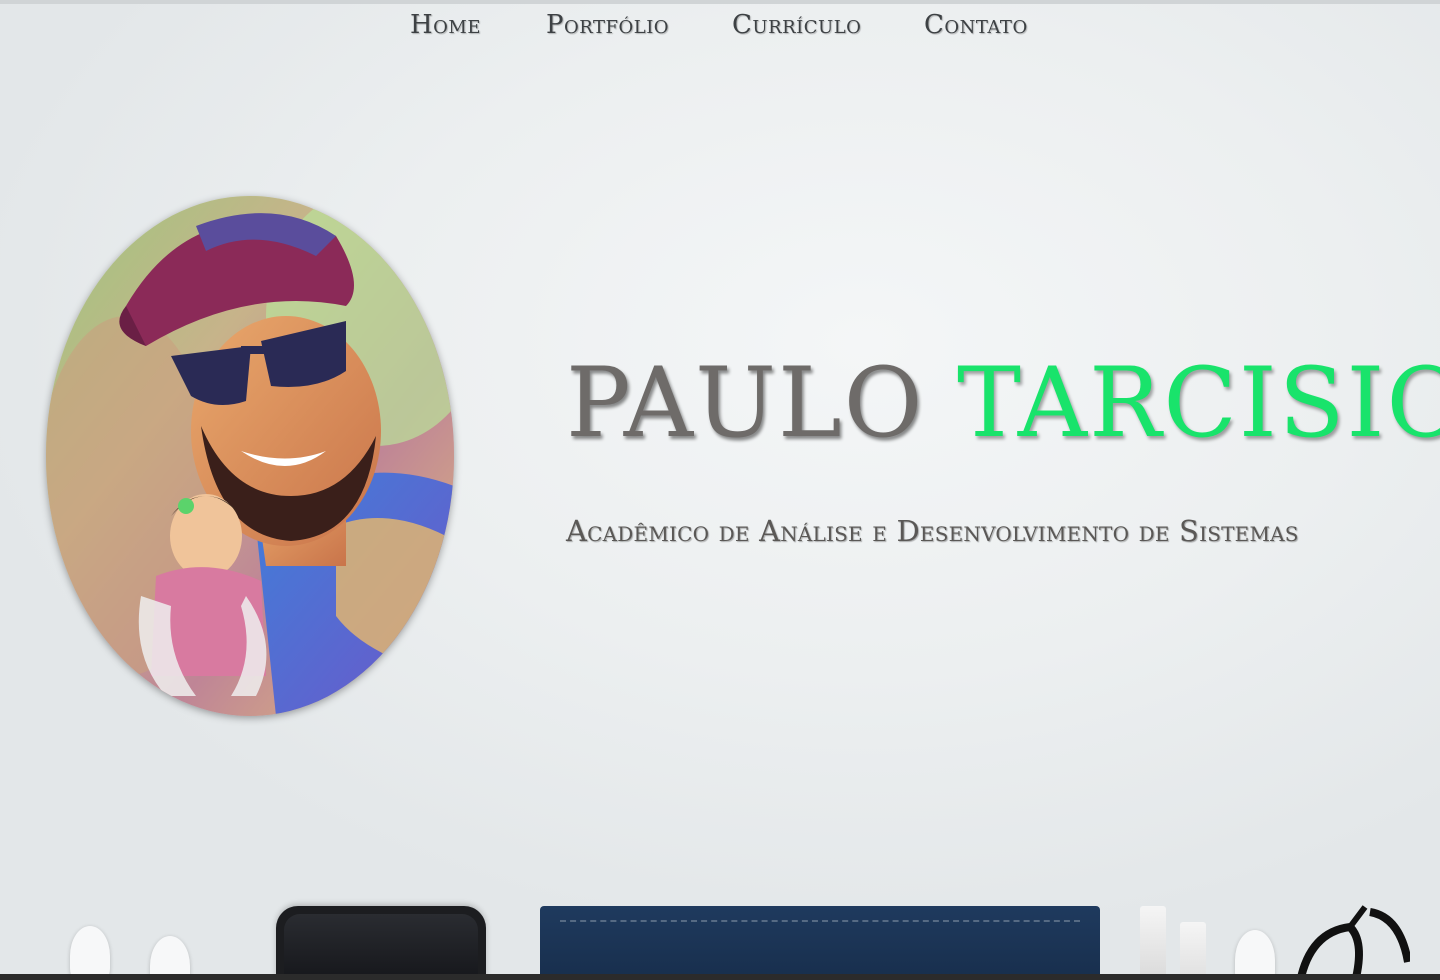  What do you see at coordinates (1353, 942) in the screenshot?
I see `glasses-image` at bounding box center [1353, 942].